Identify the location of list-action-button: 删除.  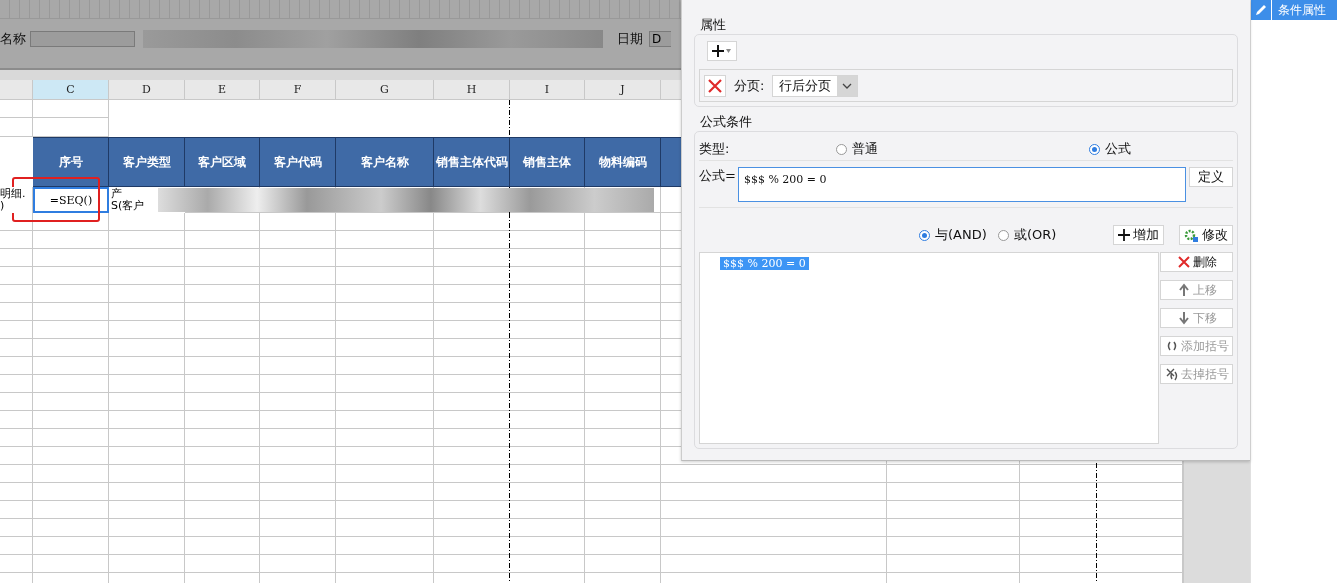
(1196, 262).